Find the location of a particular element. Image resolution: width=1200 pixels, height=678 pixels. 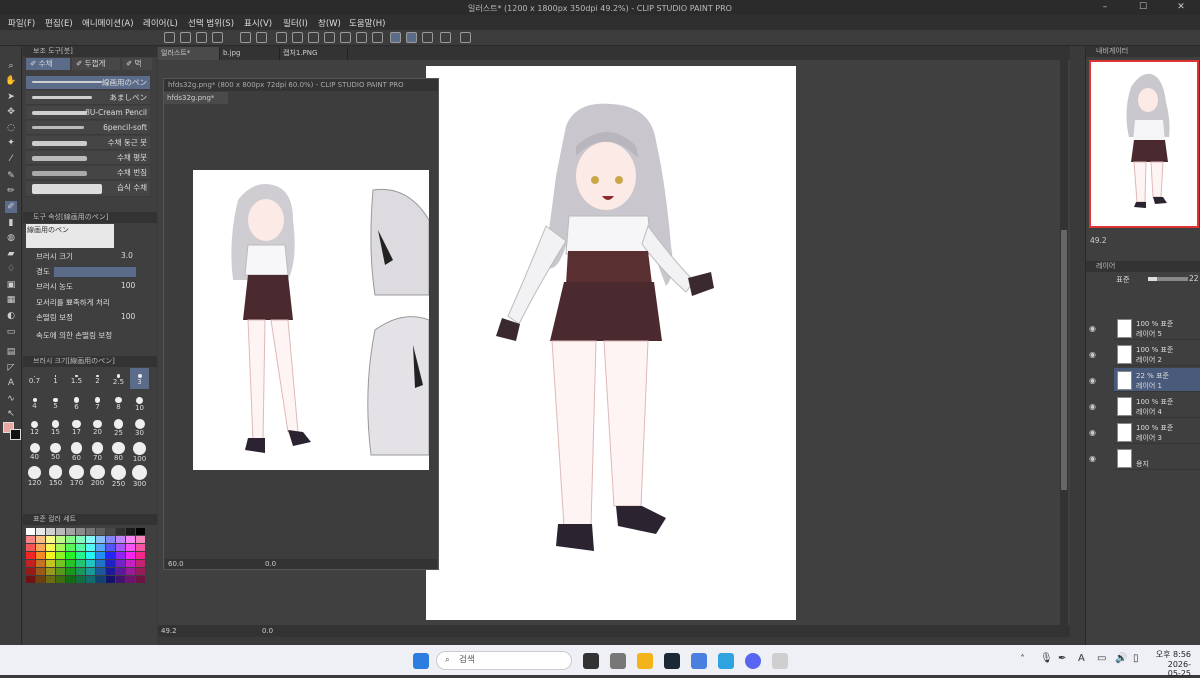

transform-icon is located at coordinates (297, 37).